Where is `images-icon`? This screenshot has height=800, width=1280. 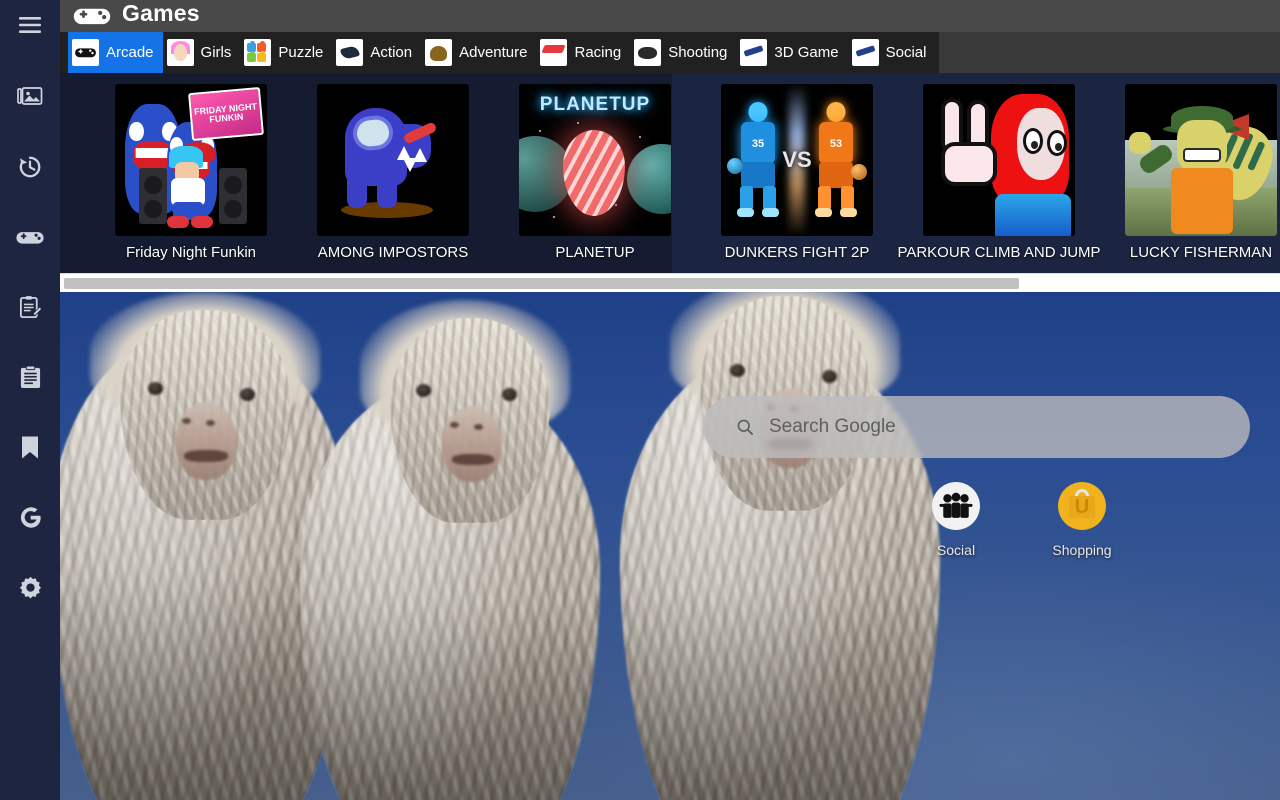 images-icon is located at coordinates (30, 97).